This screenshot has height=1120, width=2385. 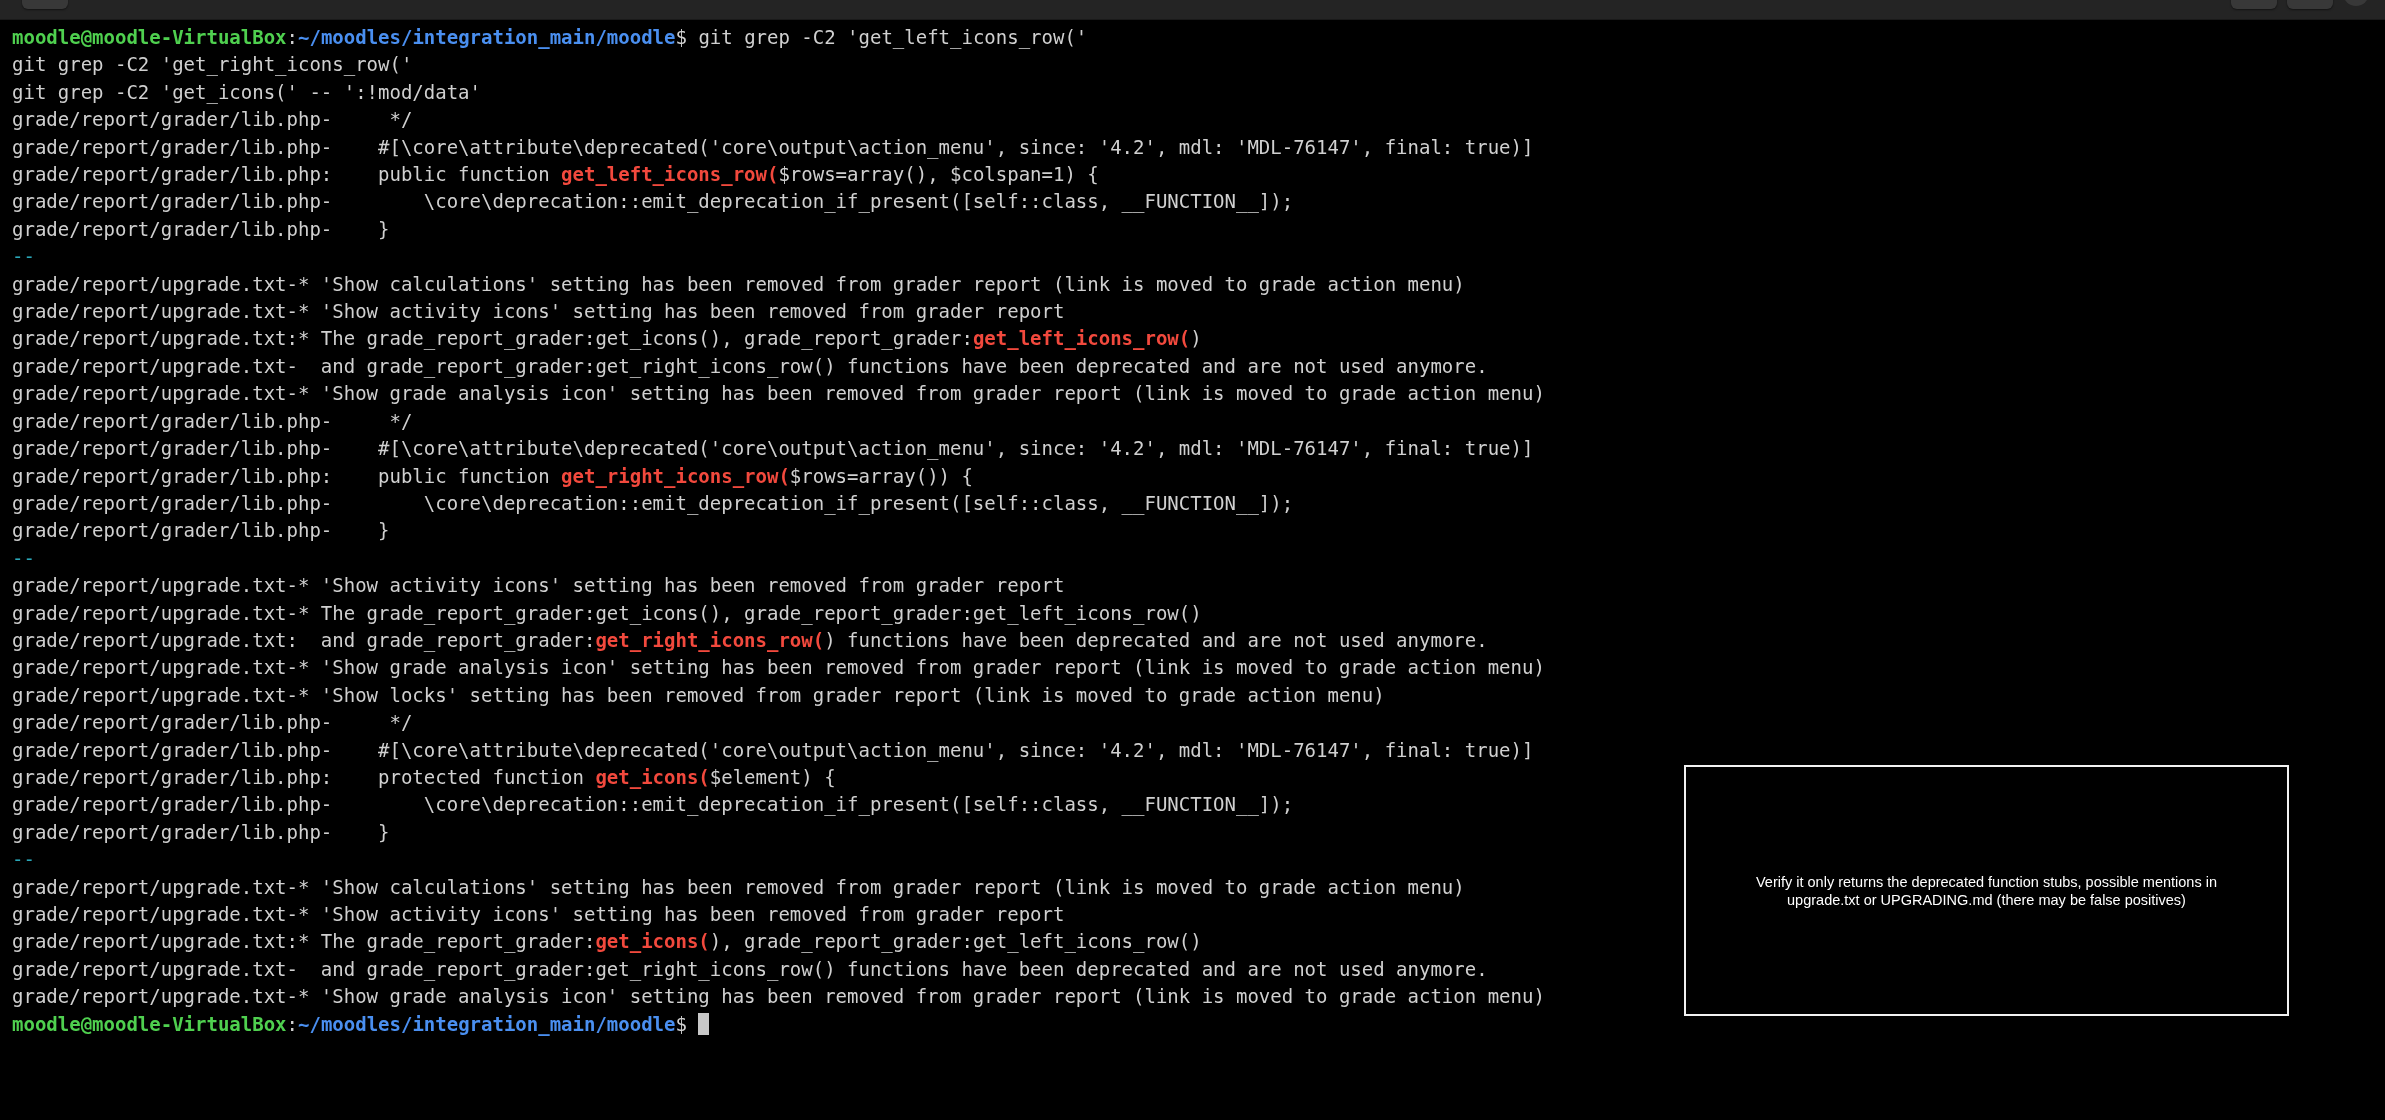 I want to click on terminal-line: grade/report/grader/lib.php: public function get_left_icons_row($rows=array(), $colspan=1) {, so click(x=555, y=175).